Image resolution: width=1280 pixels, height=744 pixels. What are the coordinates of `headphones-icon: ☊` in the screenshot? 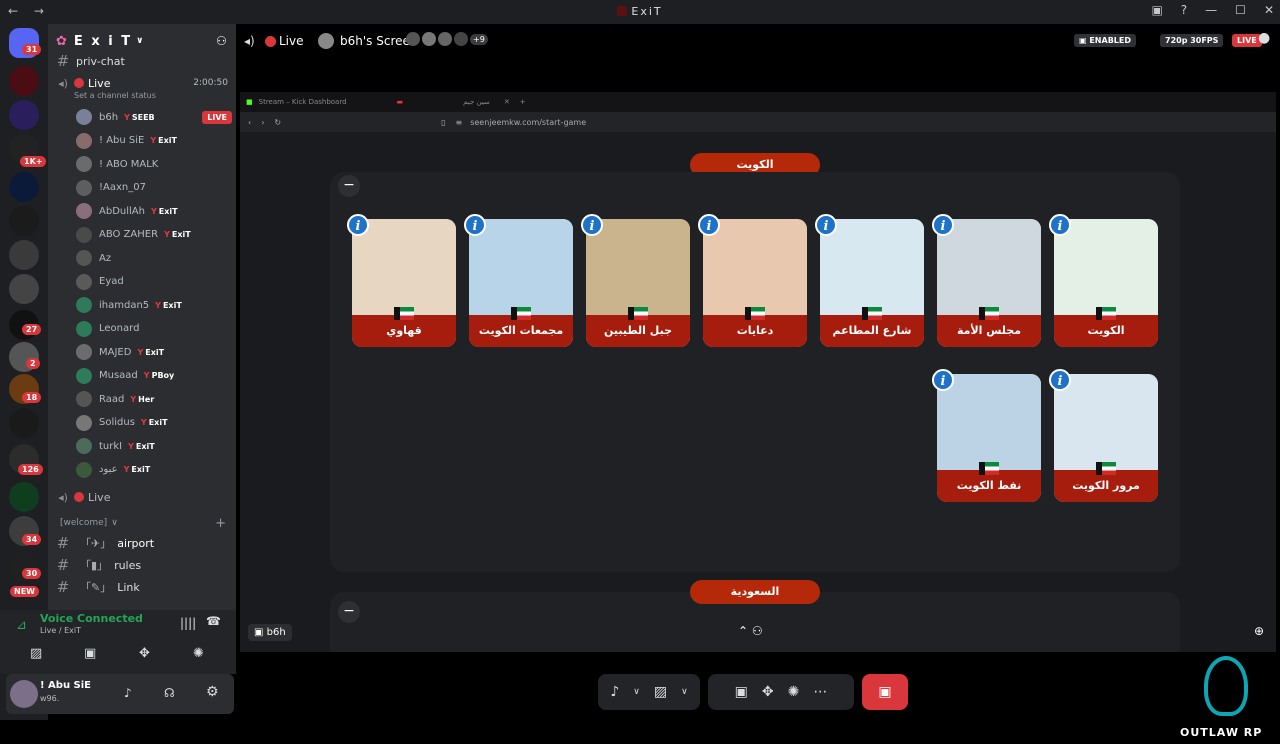 It's located at (169, 693).